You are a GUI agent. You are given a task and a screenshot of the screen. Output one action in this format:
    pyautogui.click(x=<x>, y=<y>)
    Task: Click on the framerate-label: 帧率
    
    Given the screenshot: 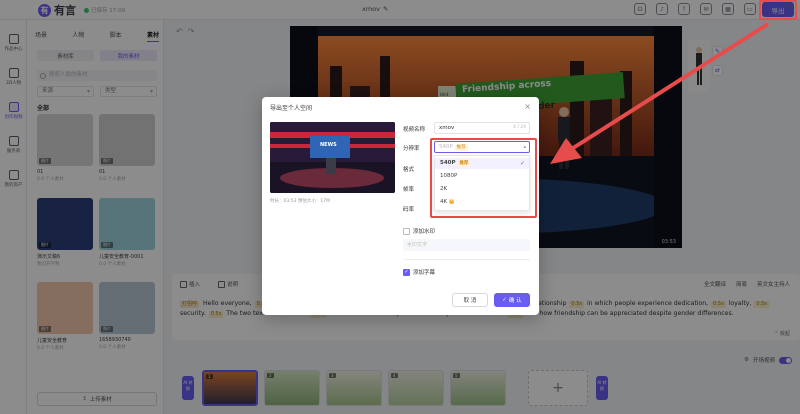 What is the action you would take?
    pyautogui.click(x=409, y=190)
    